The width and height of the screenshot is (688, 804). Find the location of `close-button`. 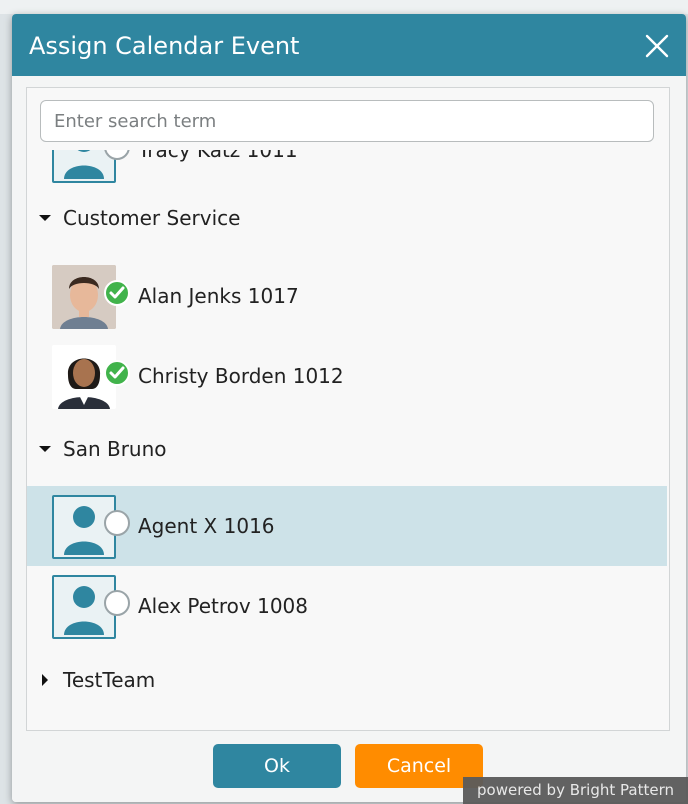

close-button is located at coordinates (657, 46).